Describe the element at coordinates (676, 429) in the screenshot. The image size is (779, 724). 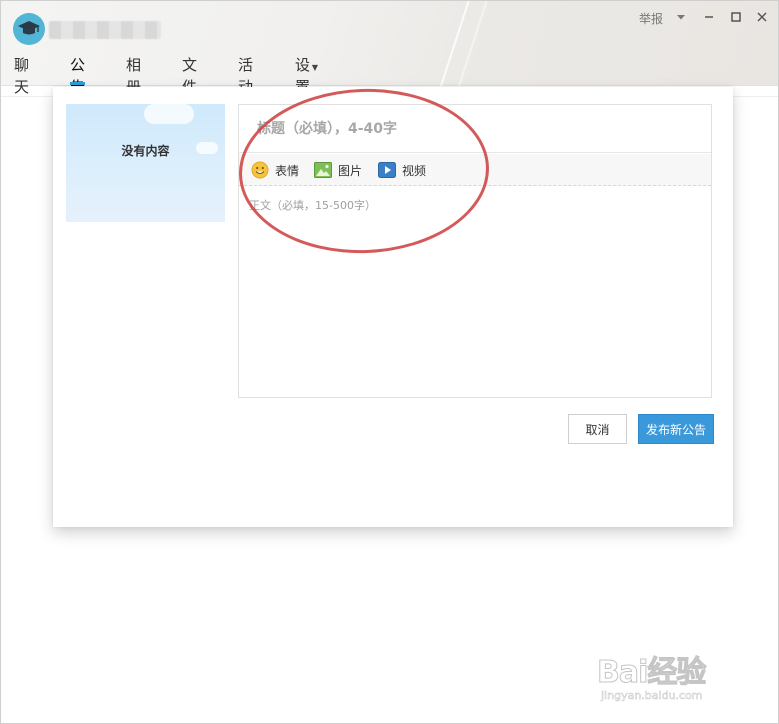
I see `publish-button: 发布新公告` at that location.